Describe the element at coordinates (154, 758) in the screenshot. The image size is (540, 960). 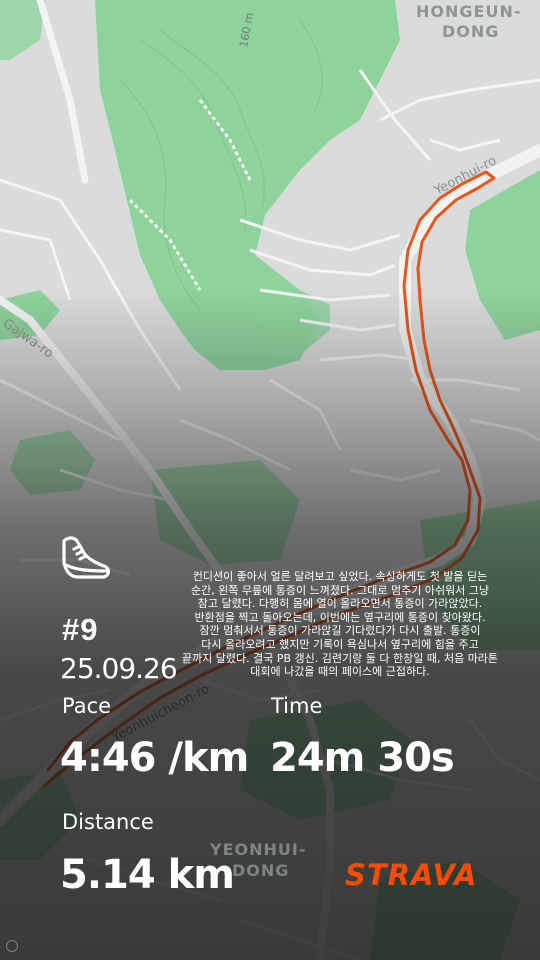
I see `pace-value: 4:46 /km` at that location.